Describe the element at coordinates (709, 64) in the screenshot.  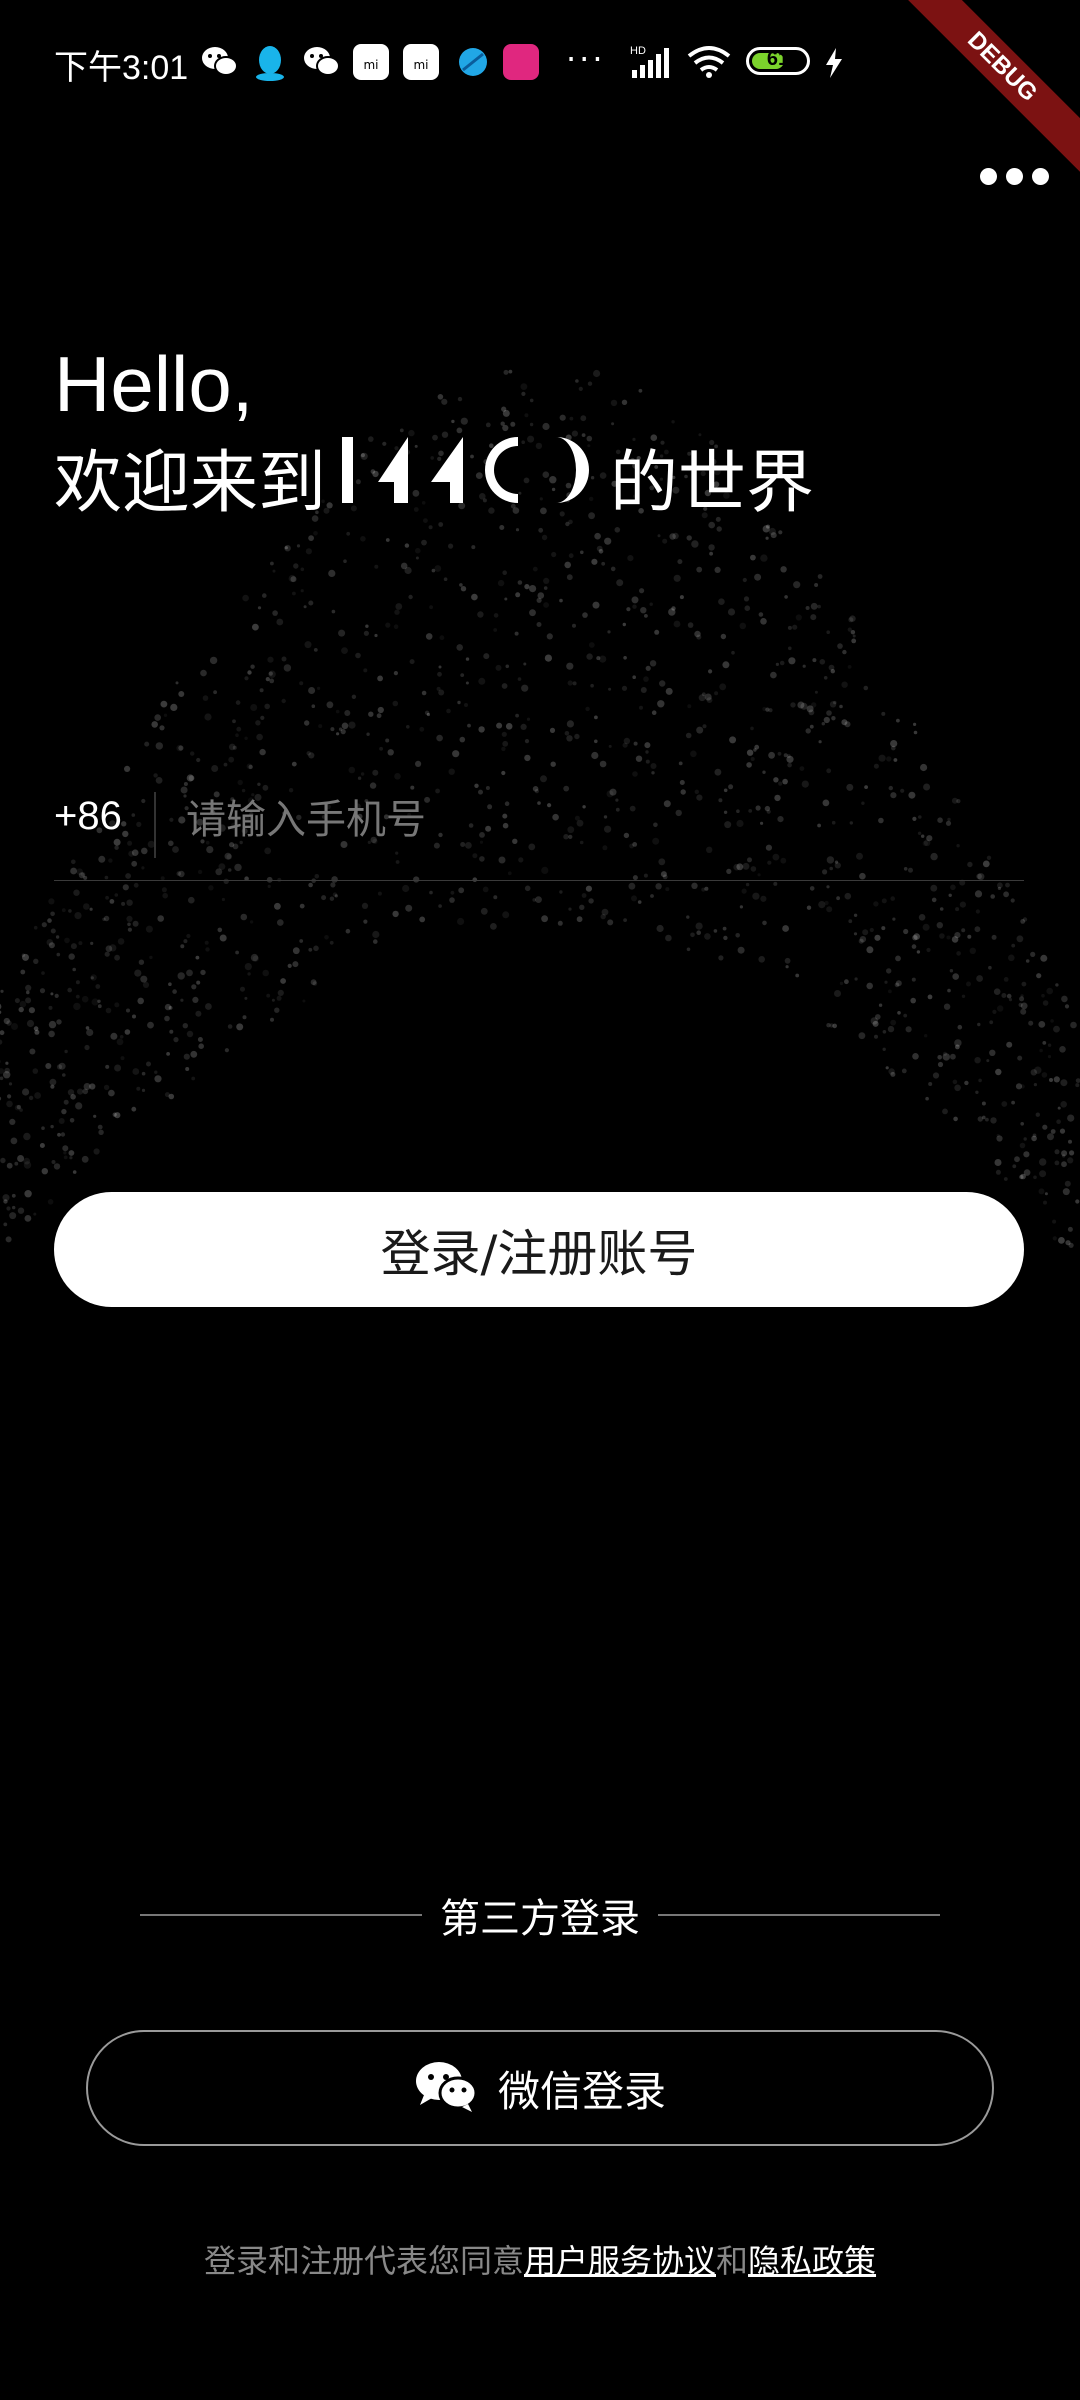
I see `wifi-icon` at that location.